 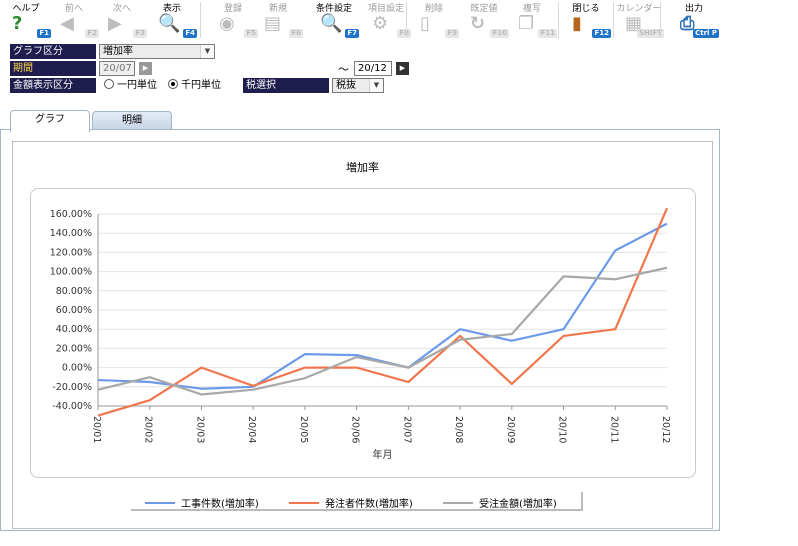 What do you see at coordinates (458, 429) in the screenshot?
I see `x-tick-label: 20/08` at bounding box center [458, 429].